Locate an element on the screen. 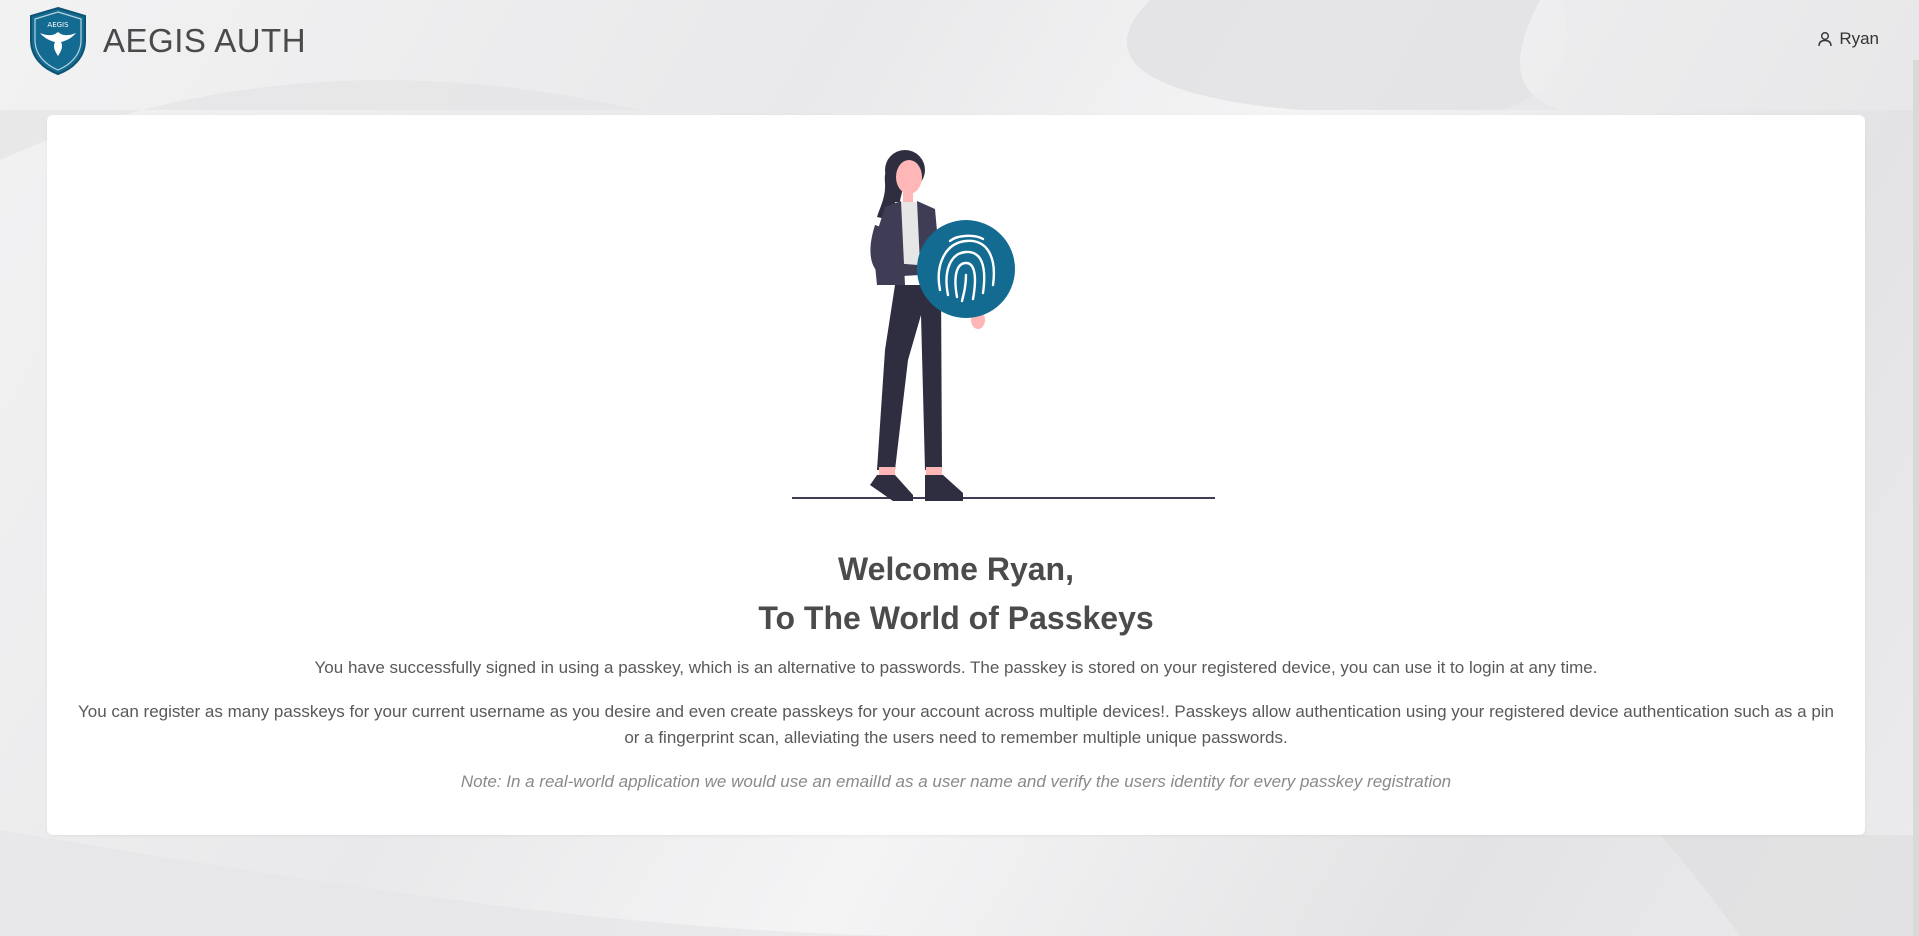 The width and height of the screenshot is (1919, 936). svg-text: AEGIS is located at coordinates (58, 25).